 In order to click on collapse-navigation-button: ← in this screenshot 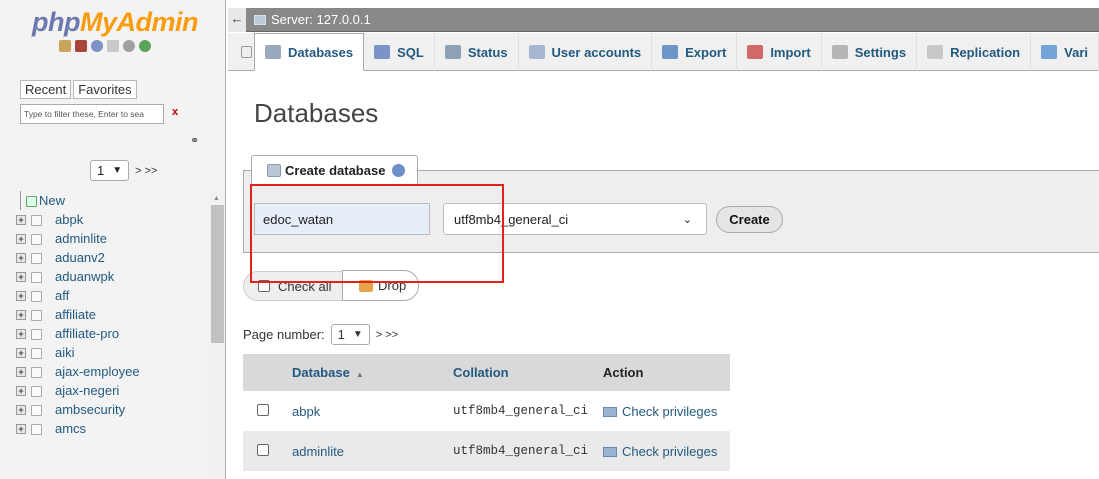, I will do `click(237, 20)`.